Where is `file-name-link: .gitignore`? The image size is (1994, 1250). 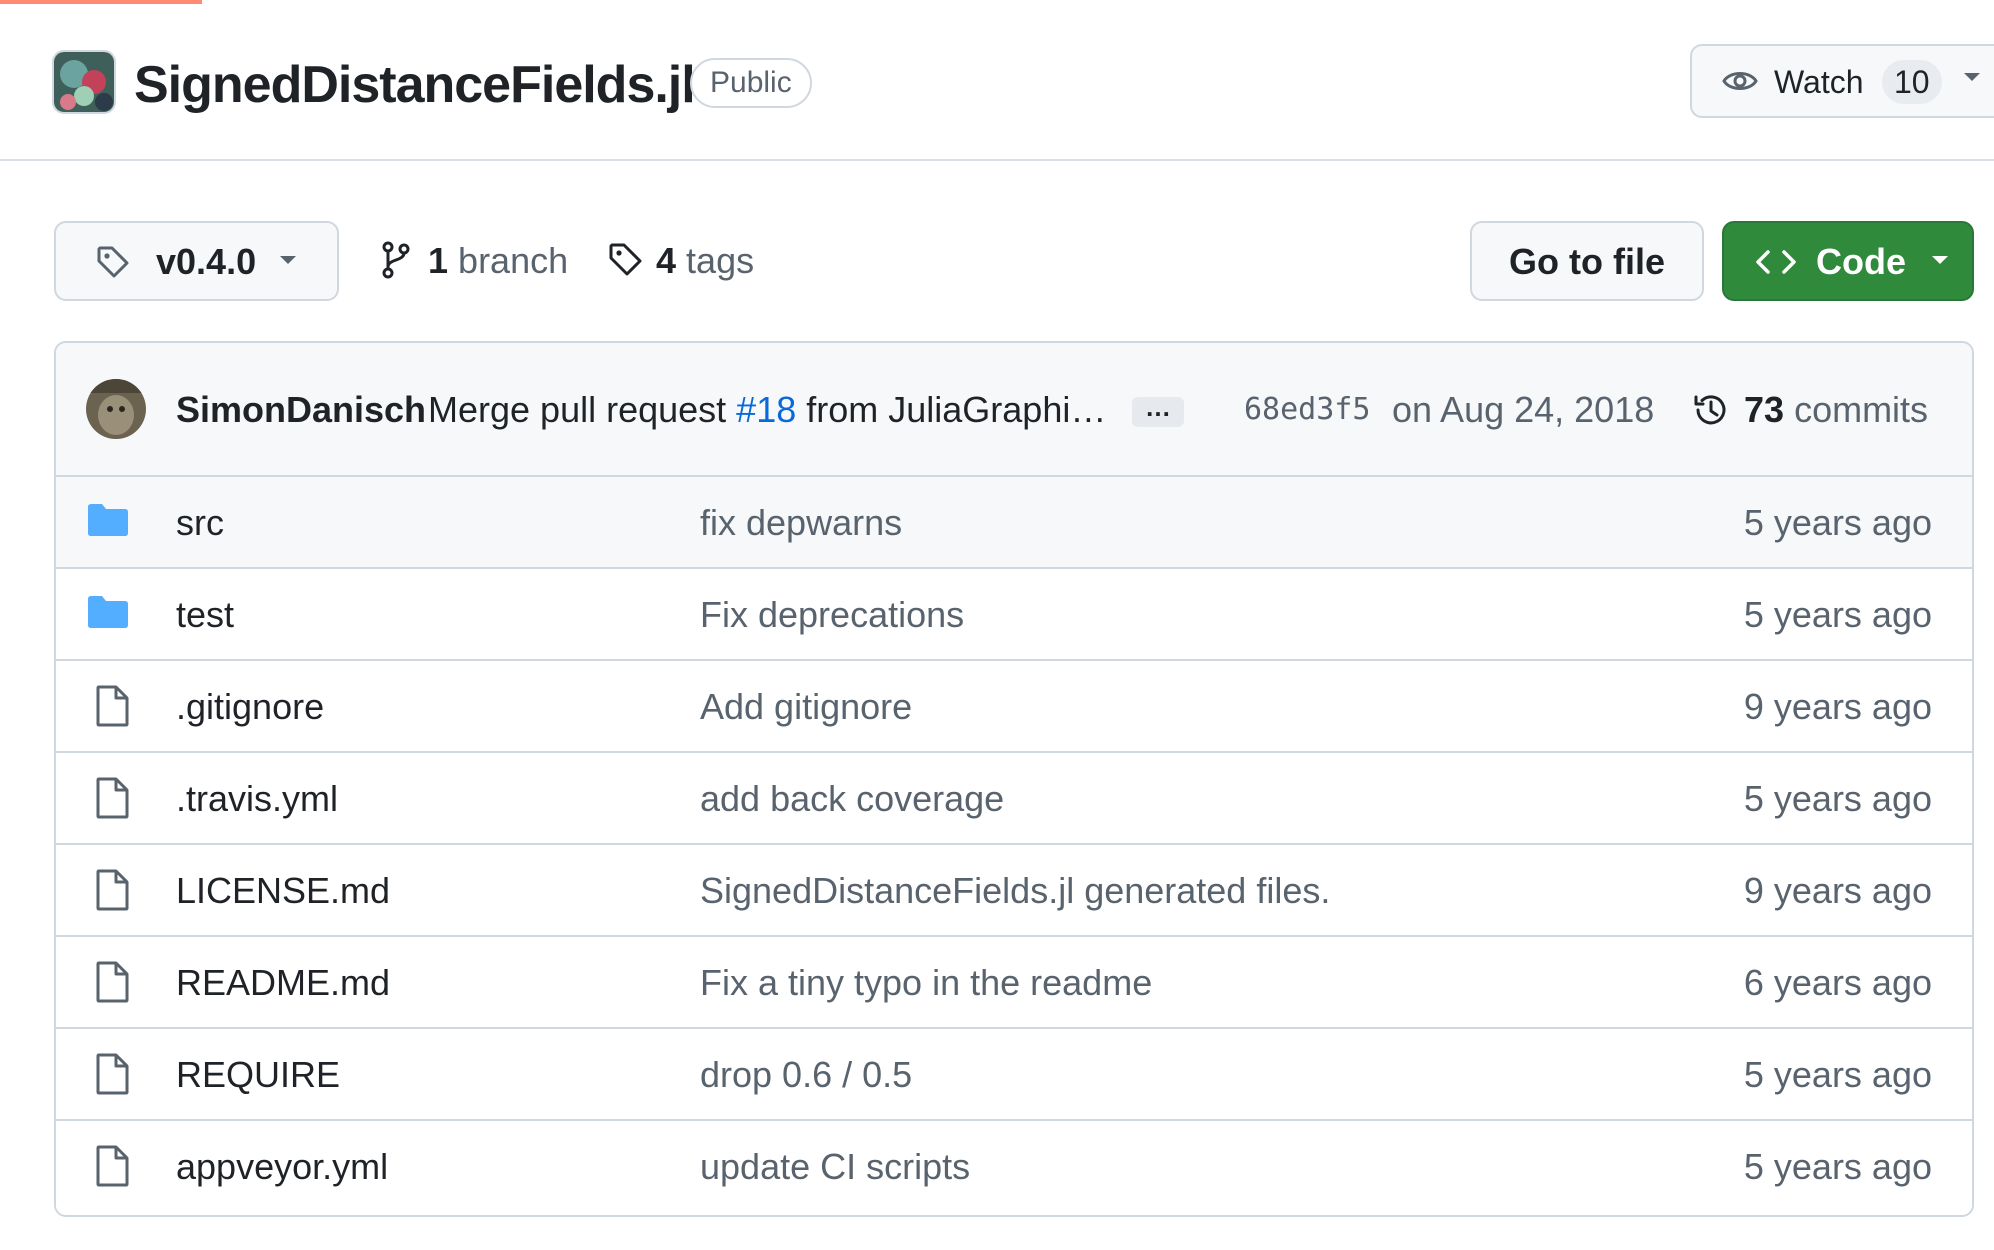
file-name-link: .gitignore is located at coordinates (250, 707).